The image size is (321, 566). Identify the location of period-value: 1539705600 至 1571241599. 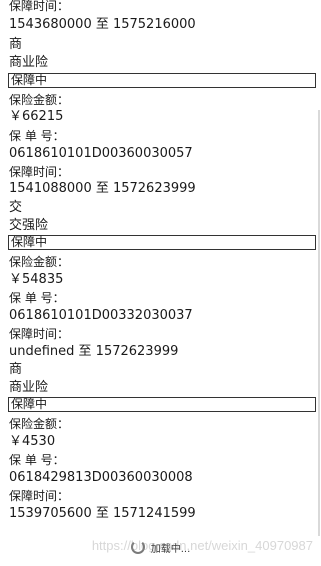
(102, 513).